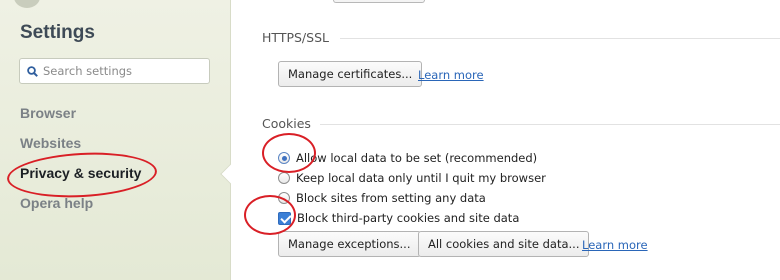  I want to click on cookies-title: Cookies, so click(286, 123).